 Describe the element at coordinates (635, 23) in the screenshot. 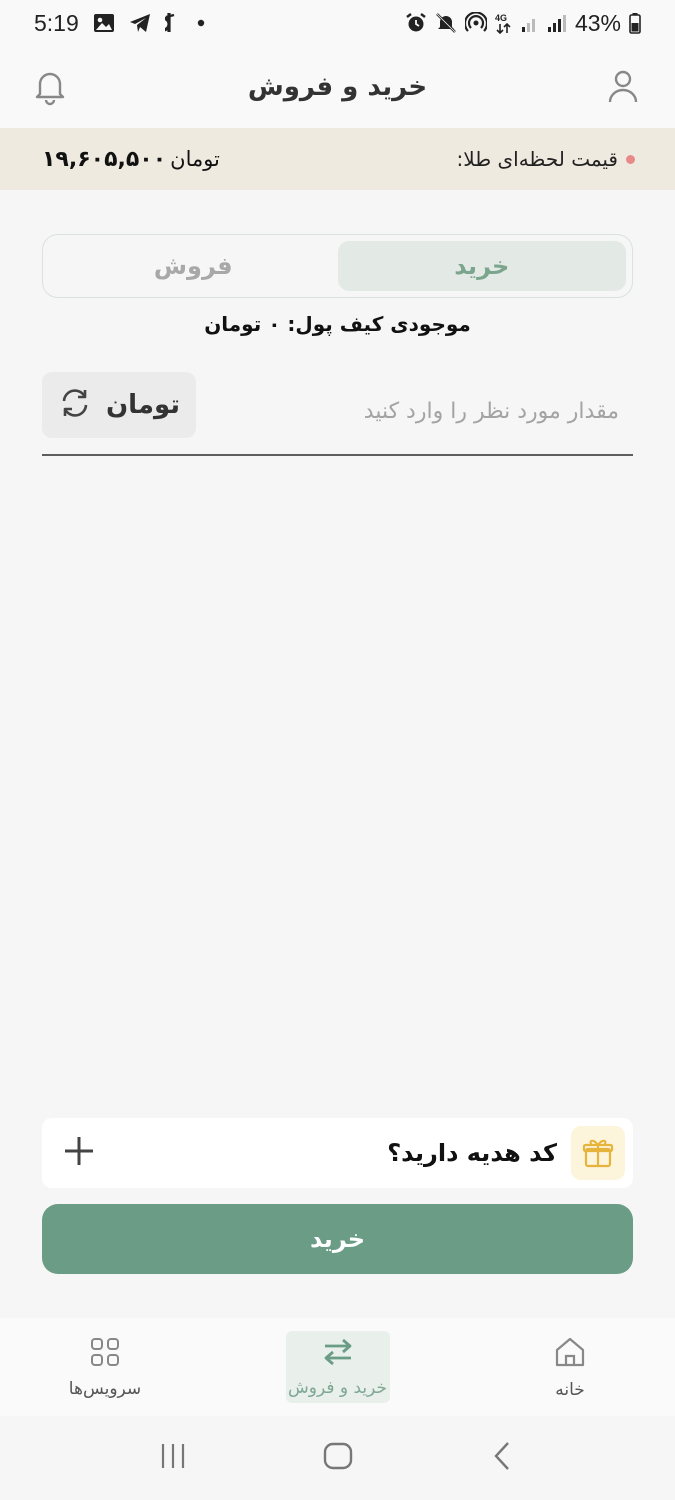

I see `battery-icon` at that location.